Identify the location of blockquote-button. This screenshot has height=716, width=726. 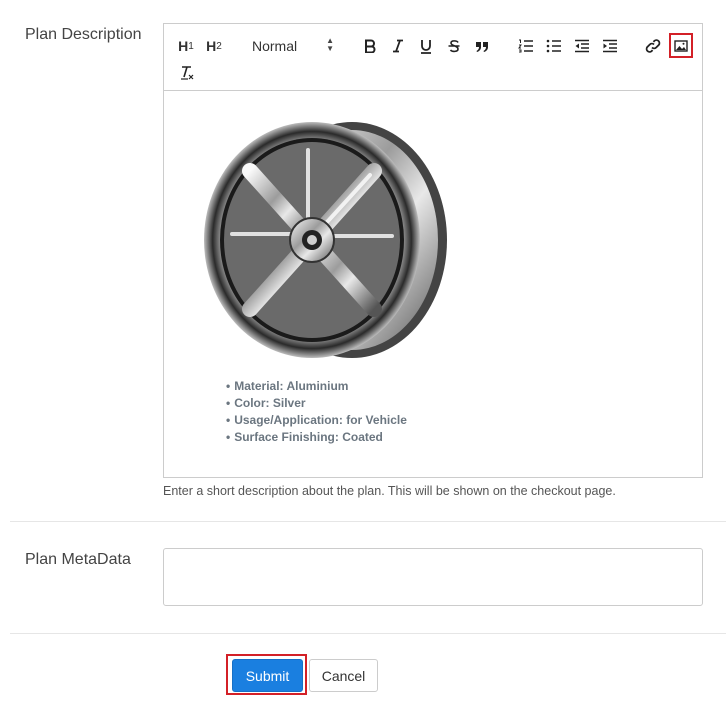
(482, 46).